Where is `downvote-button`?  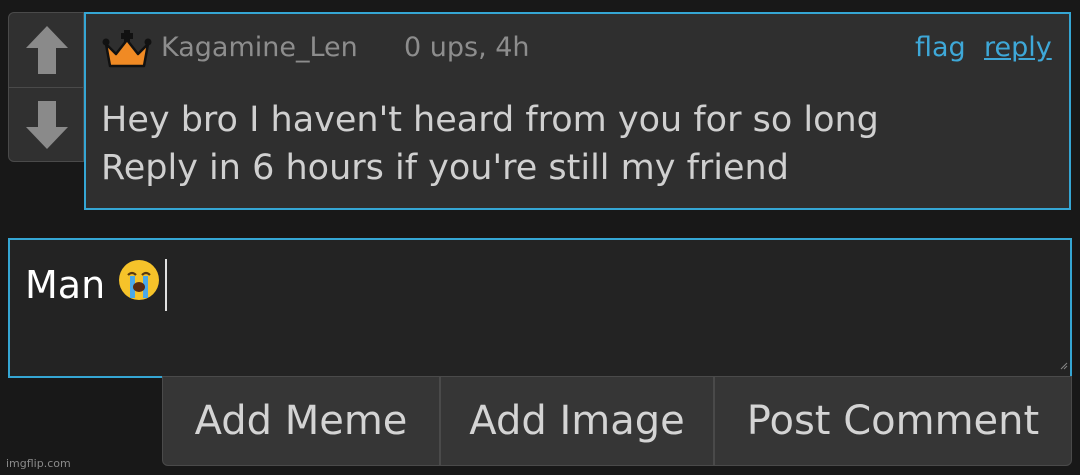 downvote-button is located at coordinates (47, 125).